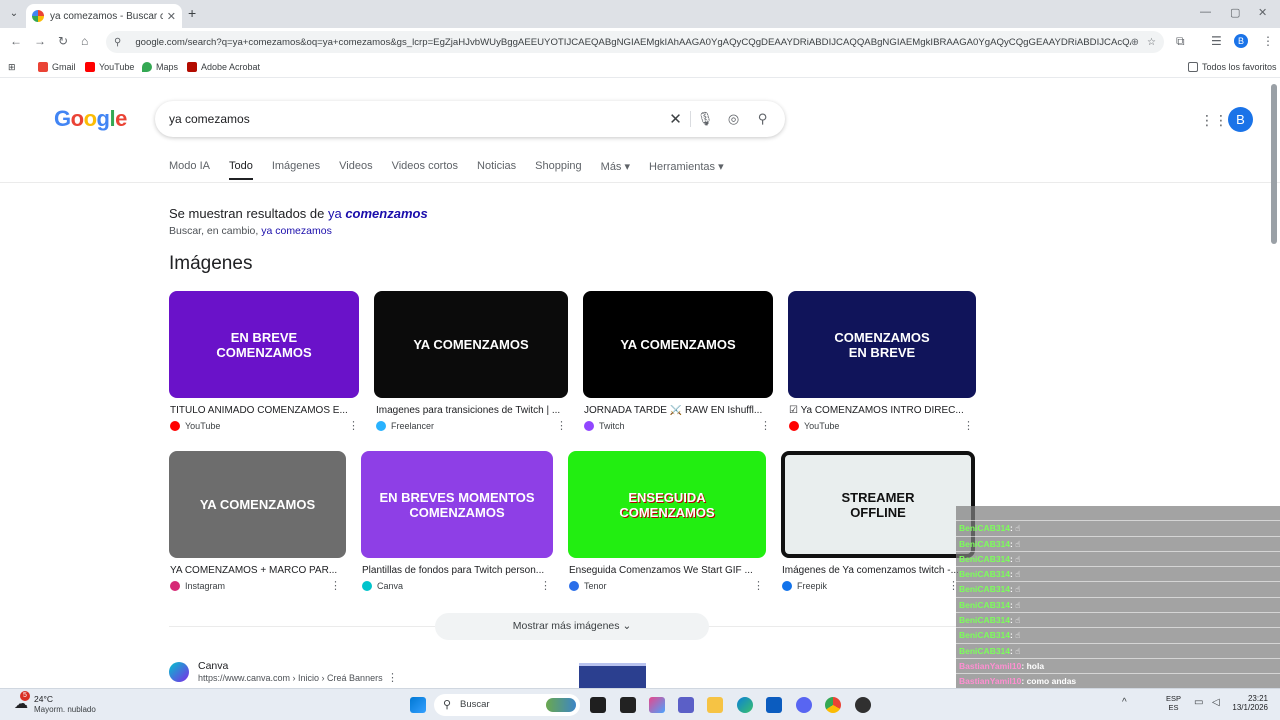  I want to click on filter-mas: Más ▾, so click(615, 170).